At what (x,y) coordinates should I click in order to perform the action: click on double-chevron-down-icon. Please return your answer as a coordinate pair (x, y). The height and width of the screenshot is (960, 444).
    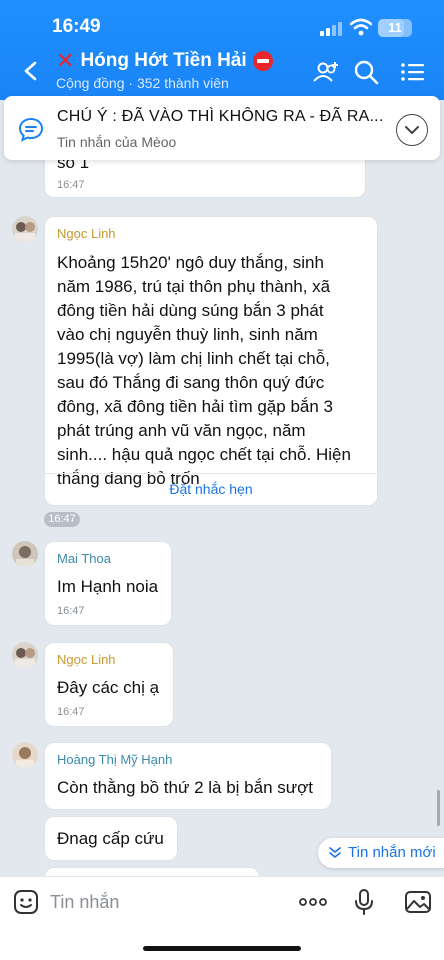
    Looking at the image, I should click on (335, 852).